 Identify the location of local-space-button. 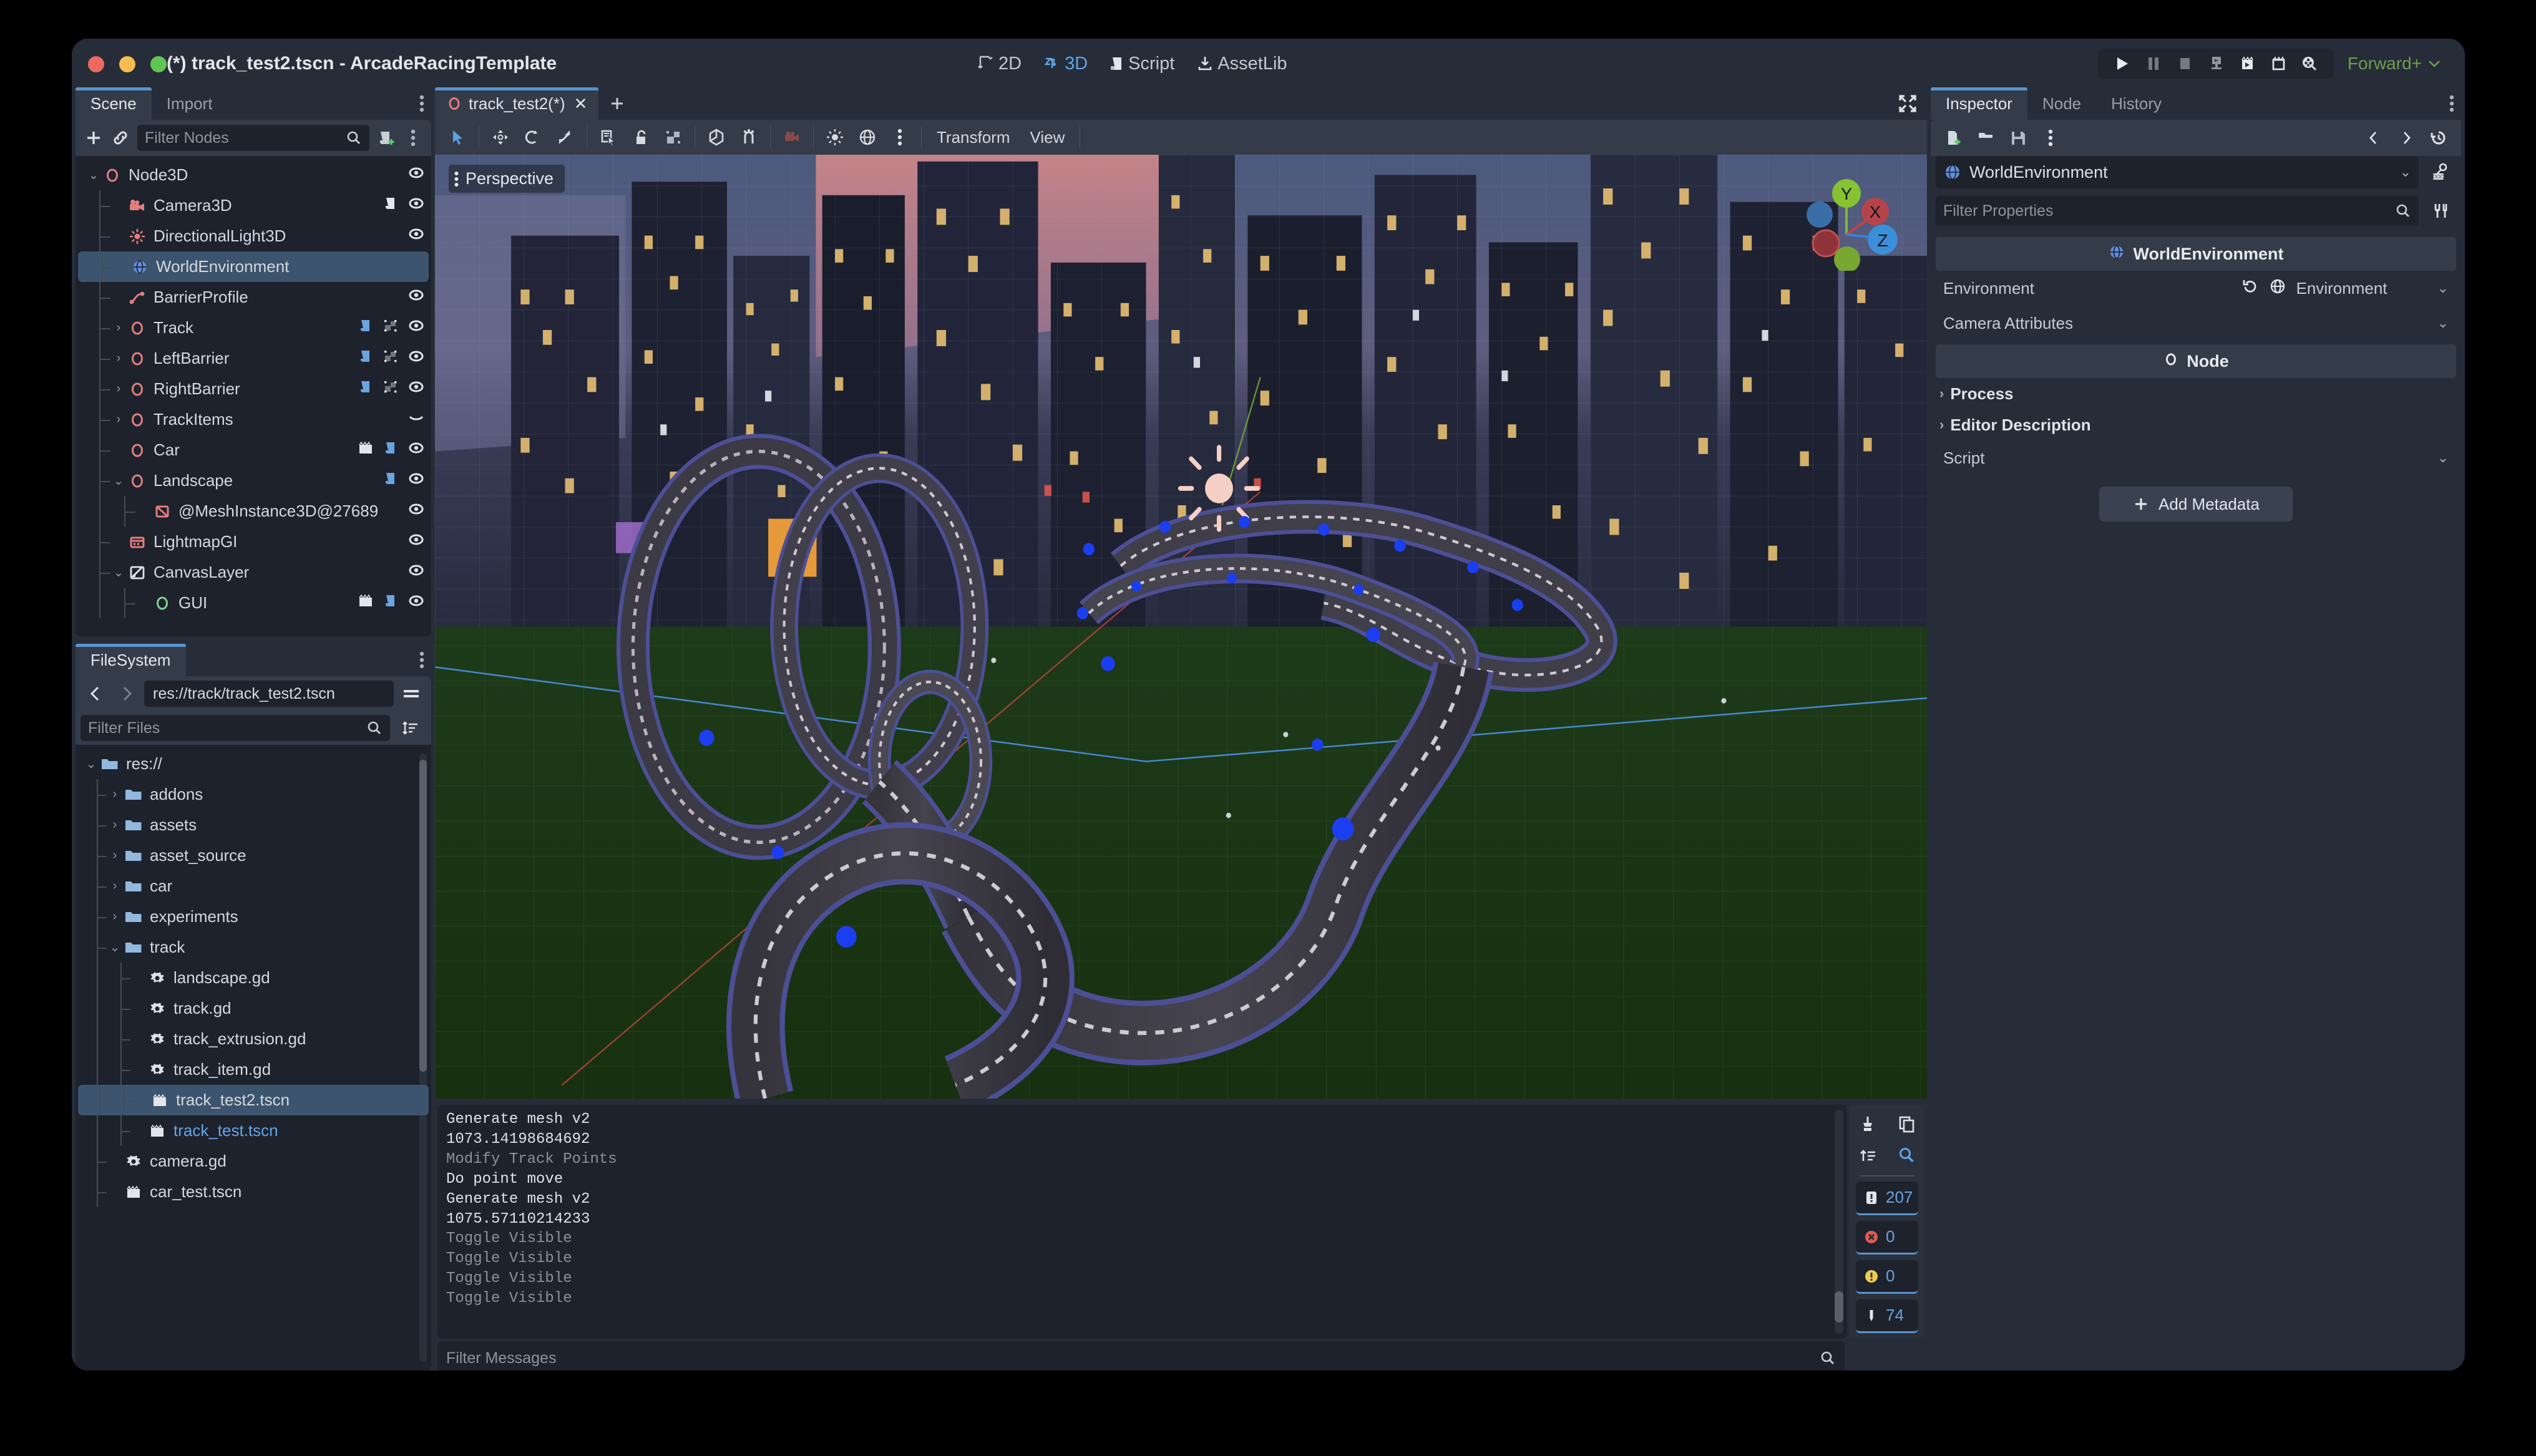
(716, 137).